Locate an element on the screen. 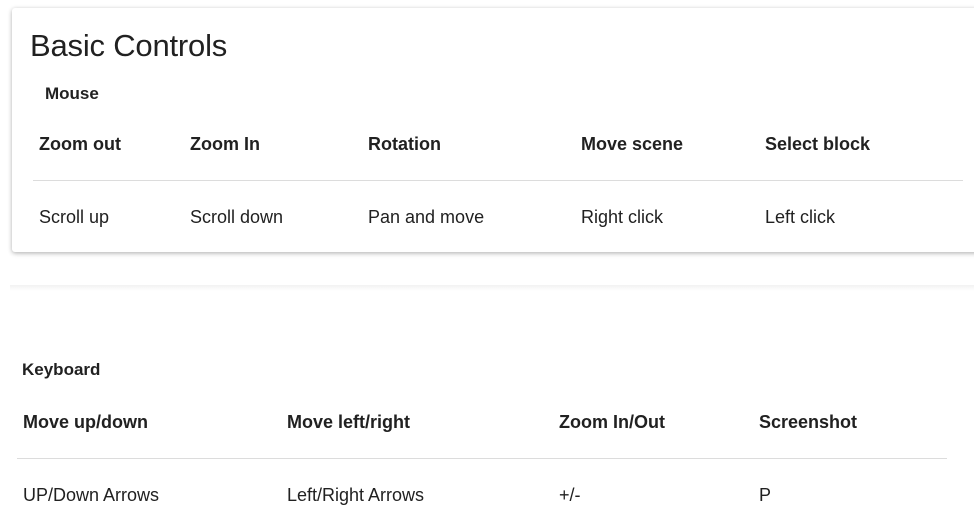  mouse-section-label: Mouse is located at coordinates (72, 93).